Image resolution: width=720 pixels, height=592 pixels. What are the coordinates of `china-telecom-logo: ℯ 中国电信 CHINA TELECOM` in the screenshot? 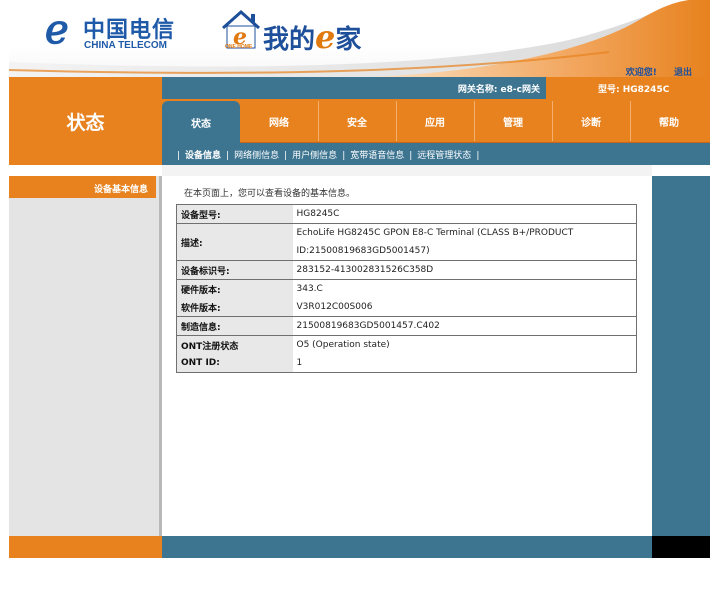 It's located at (115, 32).